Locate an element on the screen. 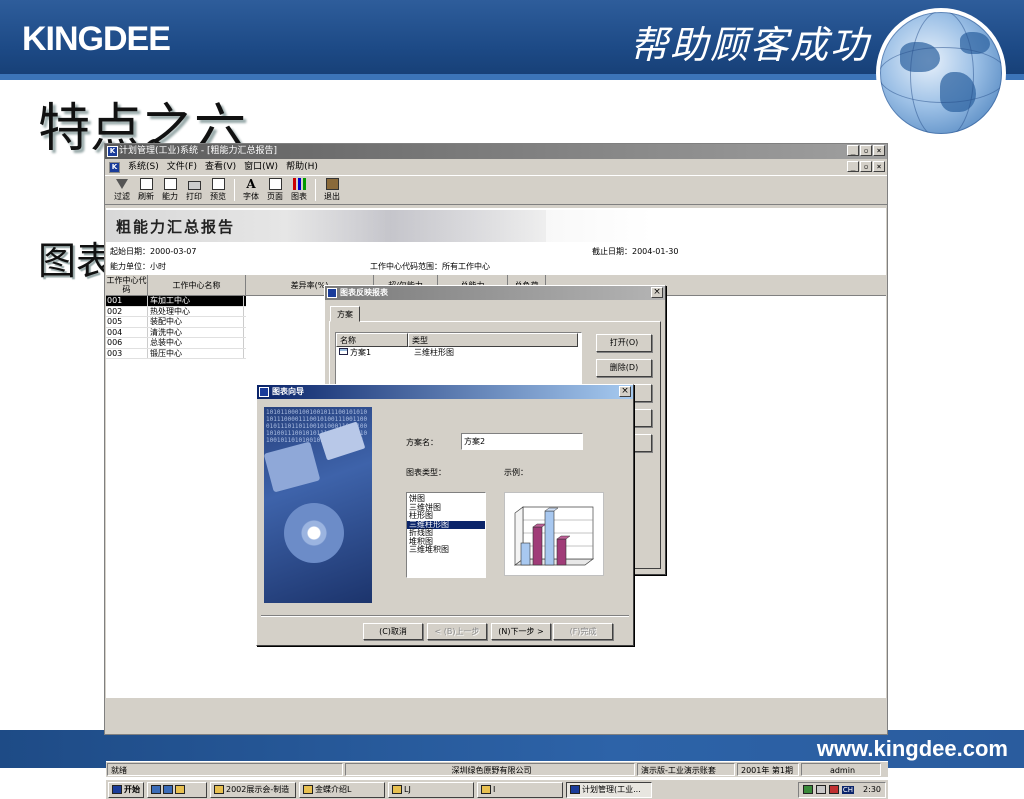 This screenshot has height=799, width=1024. slogan: 帮助顾客成功 is located at coordinates (750, 45).